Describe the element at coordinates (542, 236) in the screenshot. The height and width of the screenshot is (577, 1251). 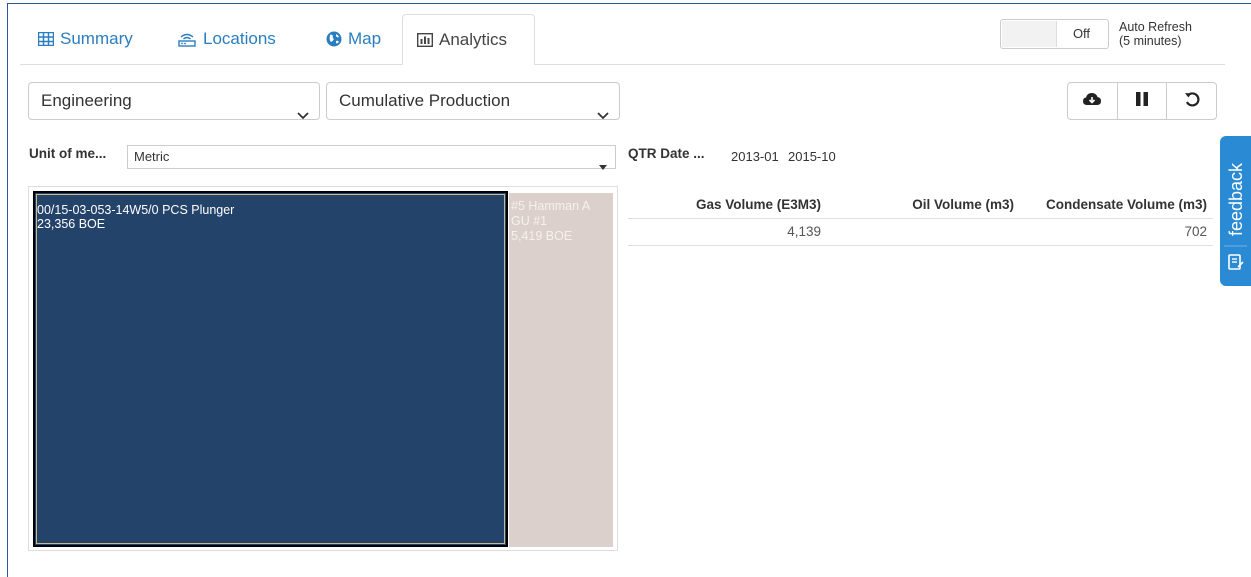
I see `treemap-cell-value: 5,419 BOE` at that location.